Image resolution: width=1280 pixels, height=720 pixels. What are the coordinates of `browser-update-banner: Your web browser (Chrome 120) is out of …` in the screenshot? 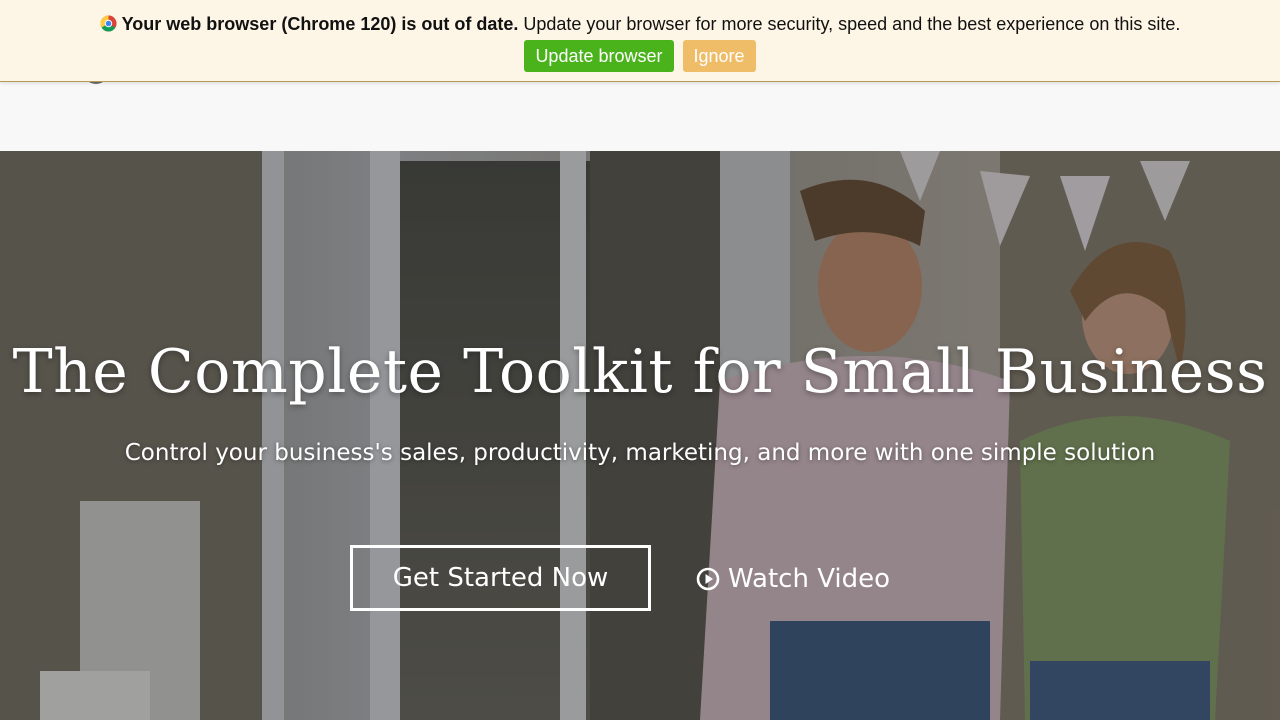 It's located at (640, 41).